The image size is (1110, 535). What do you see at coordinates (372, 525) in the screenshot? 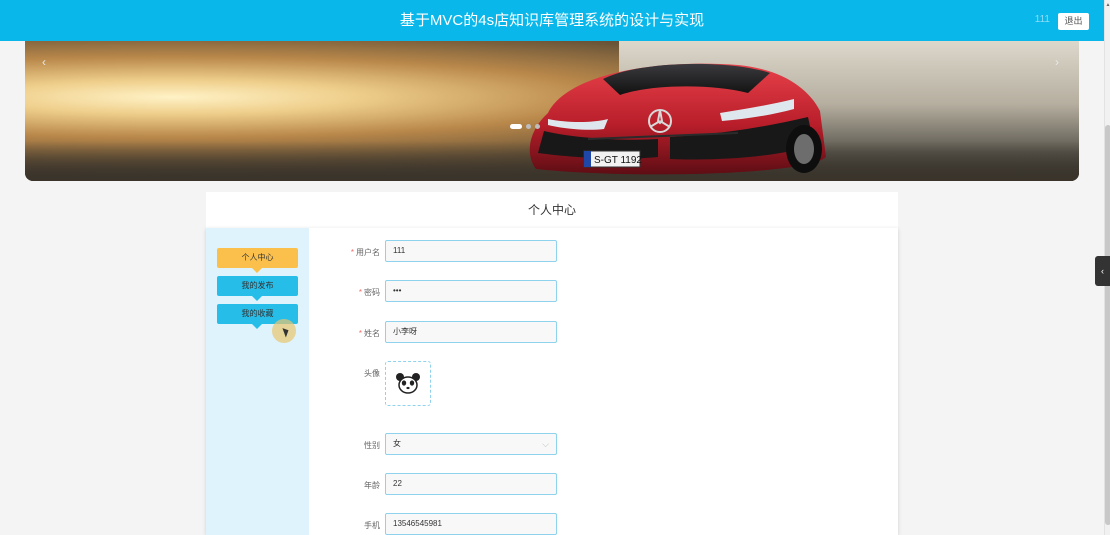
I see `phone-label: 手机` at bounding box center [372, 525].